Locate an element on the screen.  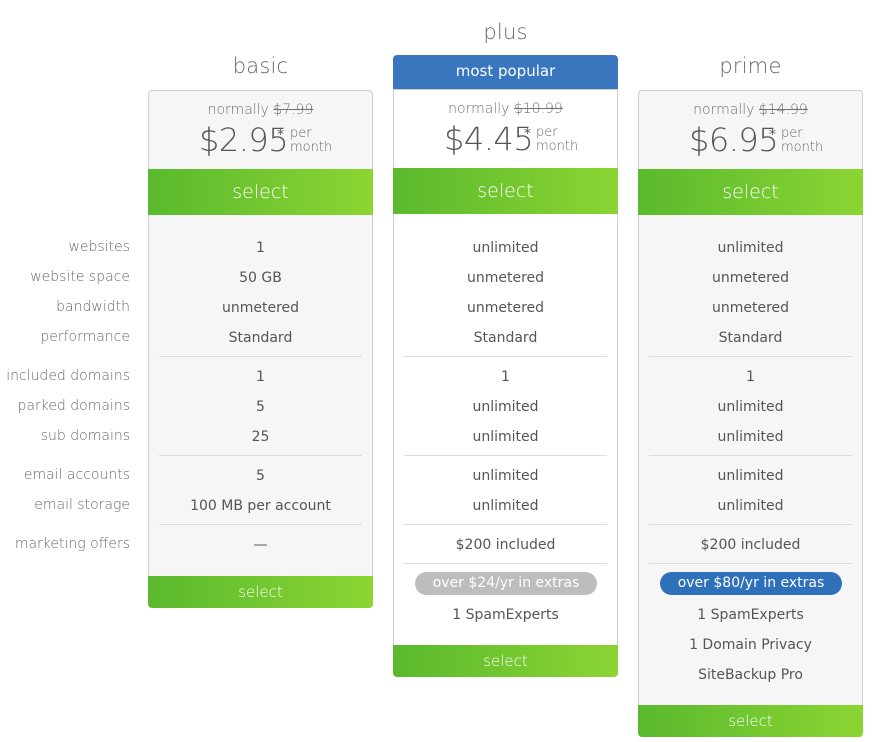
plan-title: basic is located at coordinates (260, 66).